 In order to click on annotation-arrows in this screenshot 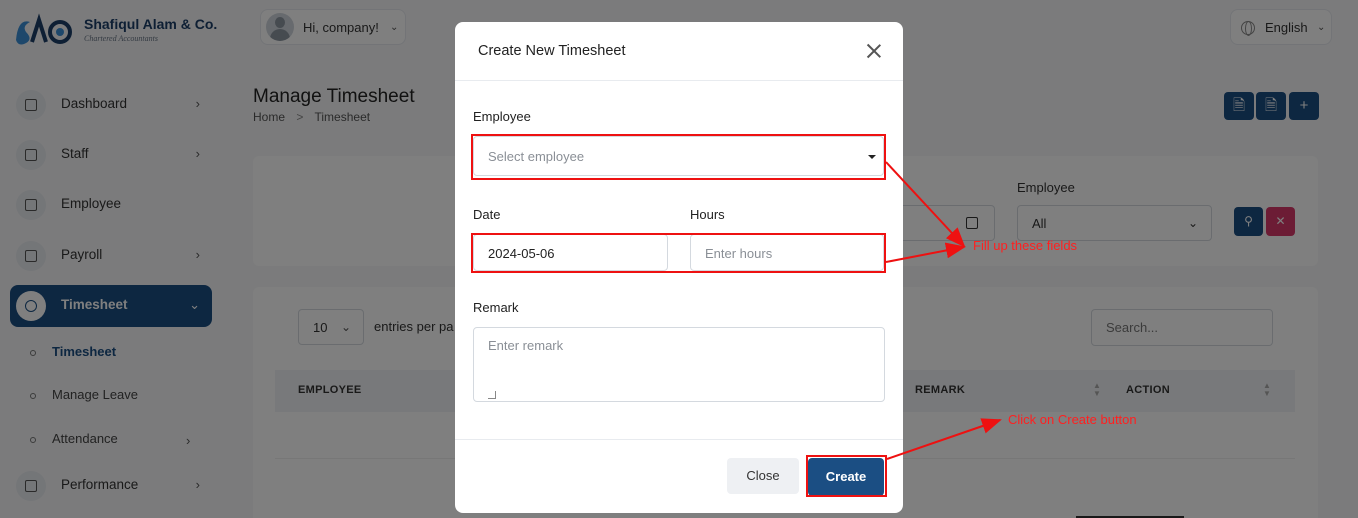, I will do `click(943, 310)`.